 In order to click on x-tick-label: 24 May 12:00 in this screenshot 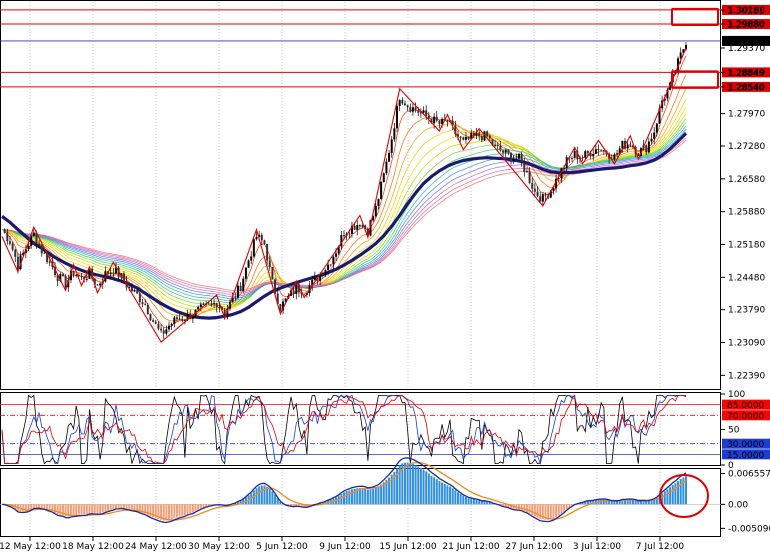, I will do `click(156, 547)`.